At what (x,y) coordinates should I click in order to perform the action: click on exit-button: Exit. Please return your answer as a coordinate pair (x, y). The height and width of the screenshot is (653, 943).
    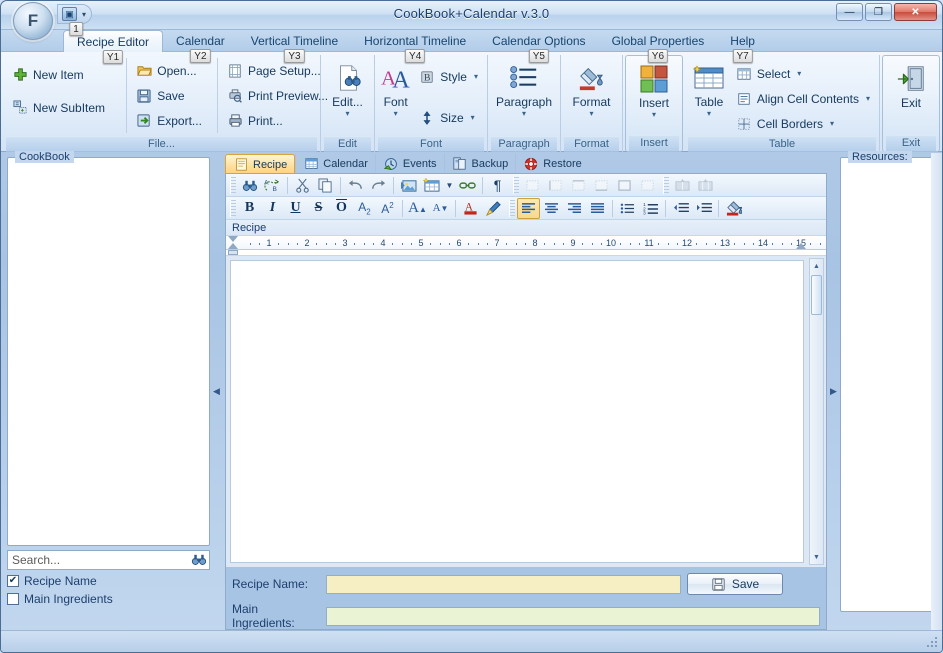
    Looking at the image, I should click on (911, 84).